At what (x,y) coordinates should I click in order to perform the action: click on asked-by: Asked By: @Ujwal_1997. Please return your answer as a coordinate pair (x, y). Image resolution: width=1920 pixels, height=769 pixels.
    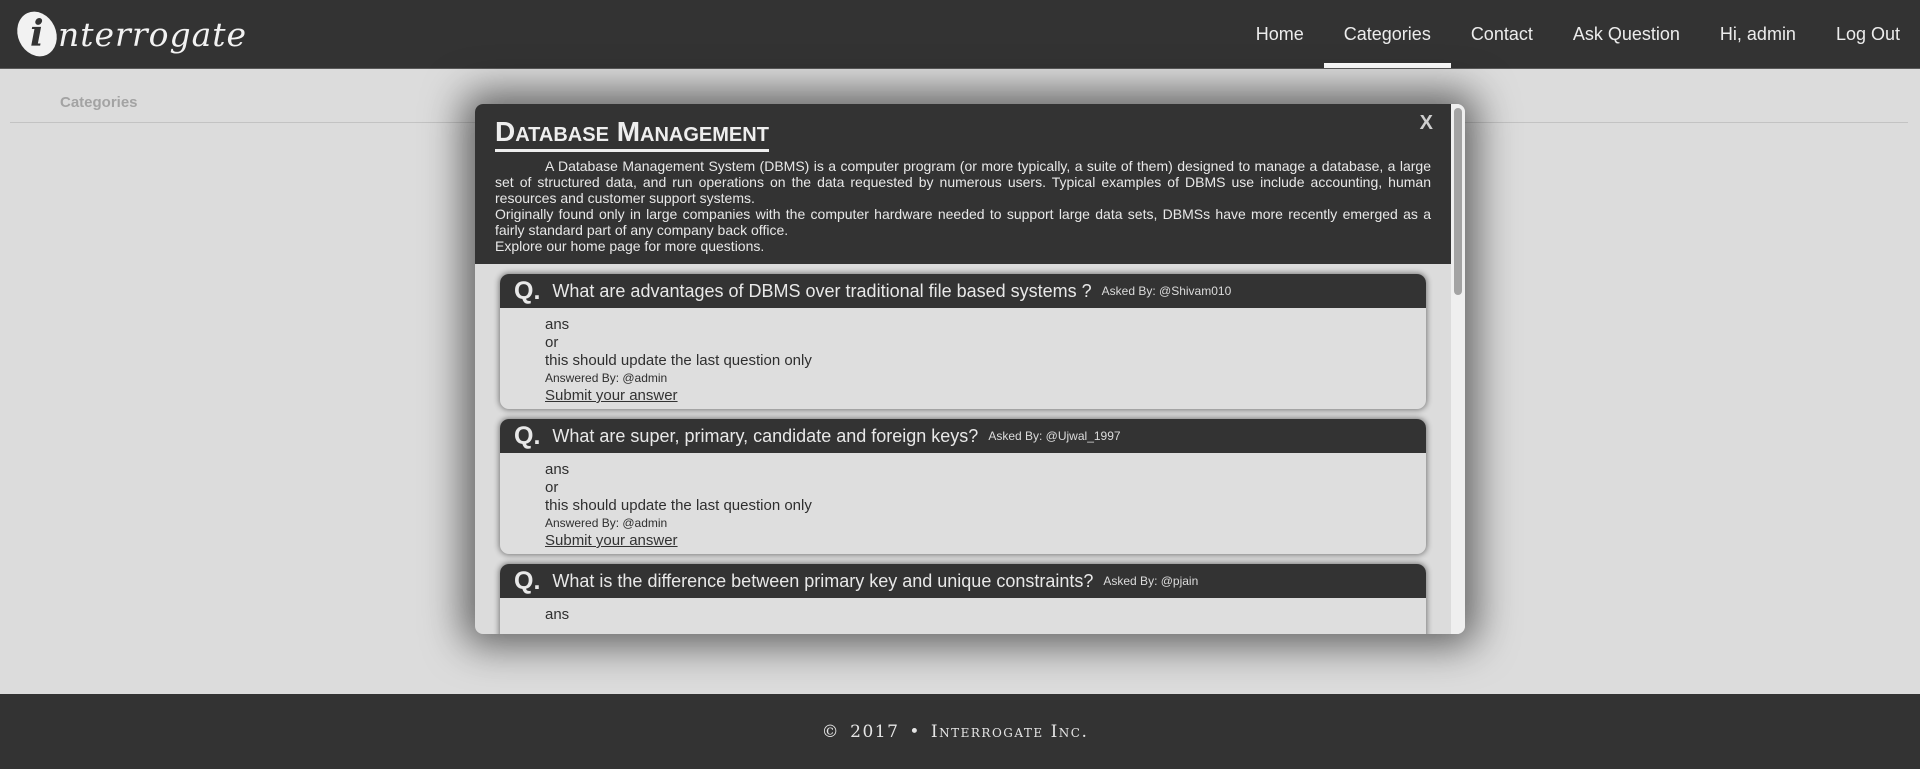
    Looking at the image, I should click on (1054, 436).